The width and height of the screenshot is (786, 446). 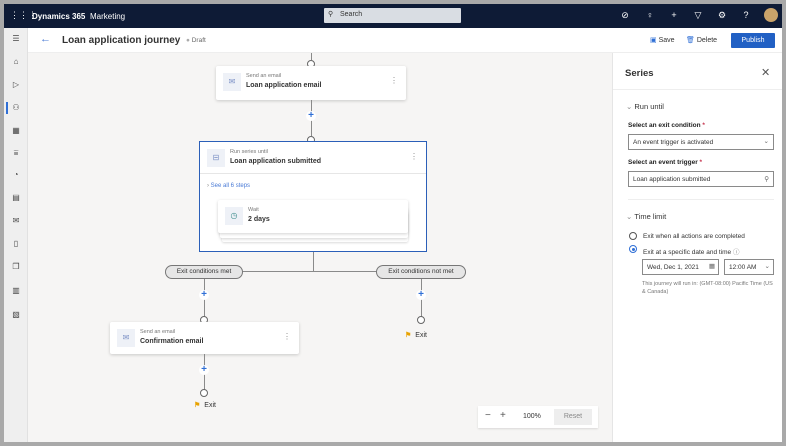 What do you see at coordinates (16, 244) in the screenshot?
I see `phone-icon: ▯` at bounding box center [16, 244].